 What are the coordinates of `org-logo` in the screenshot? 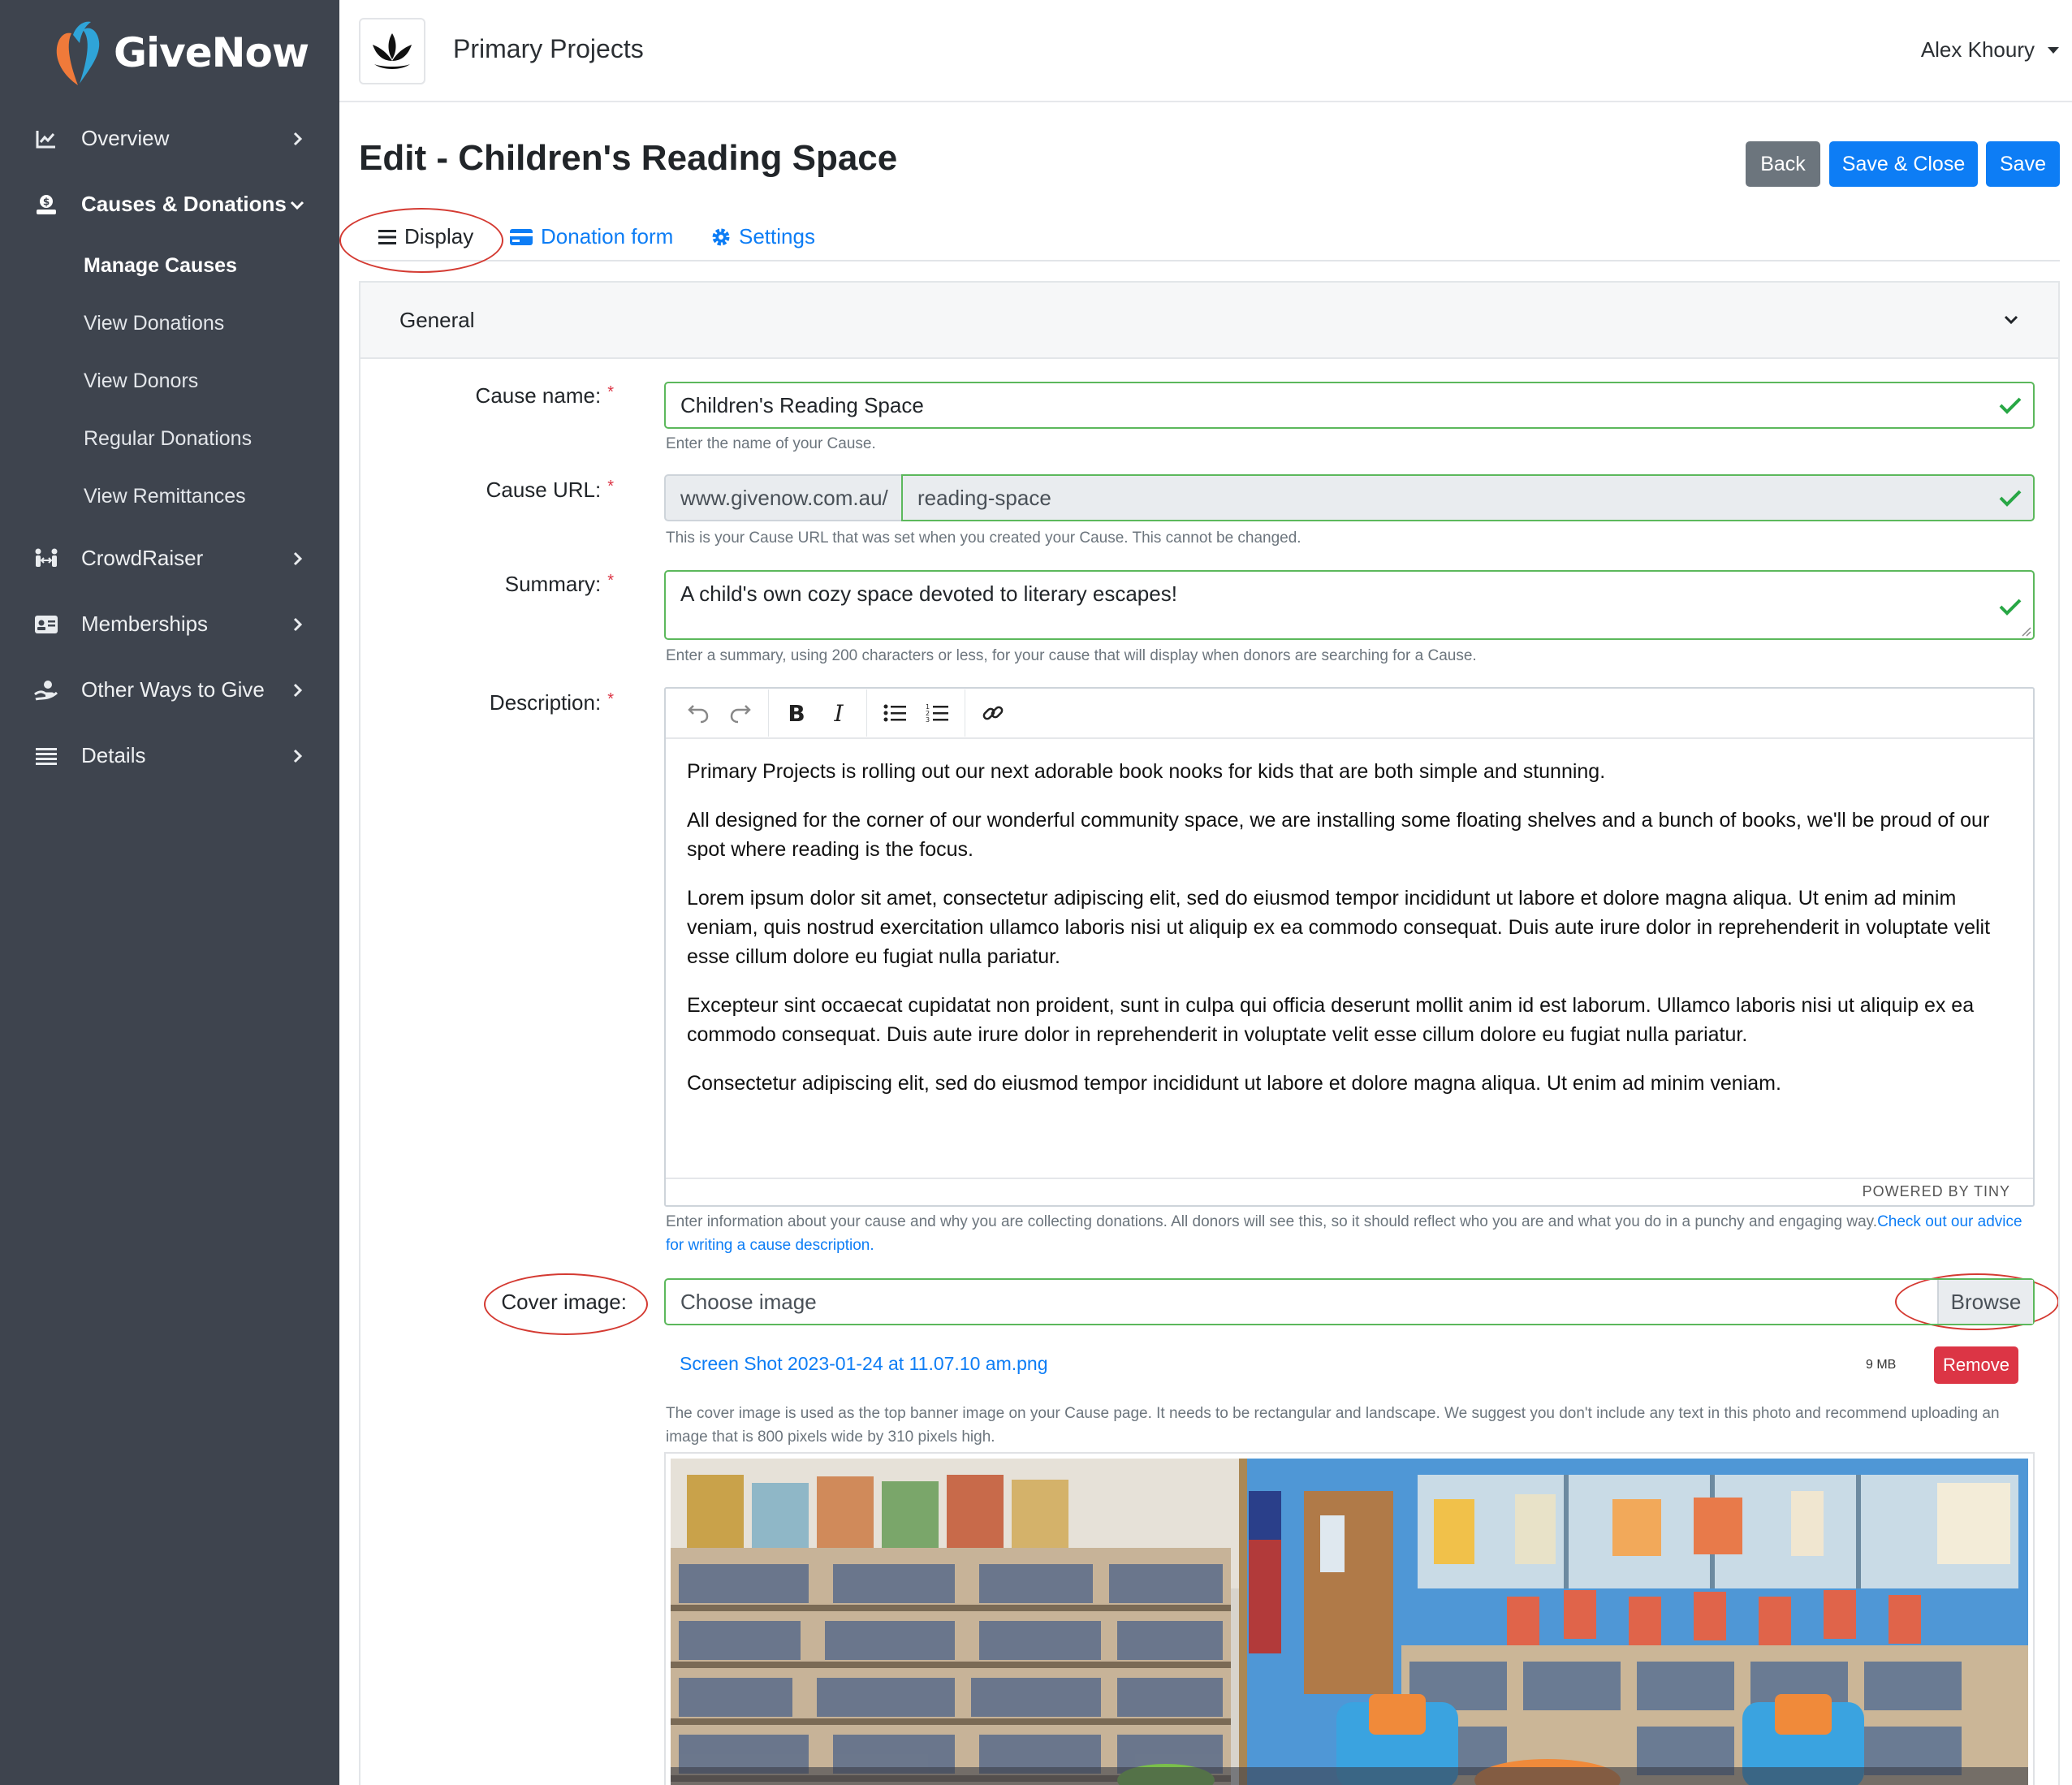 It's located at (392, 51).